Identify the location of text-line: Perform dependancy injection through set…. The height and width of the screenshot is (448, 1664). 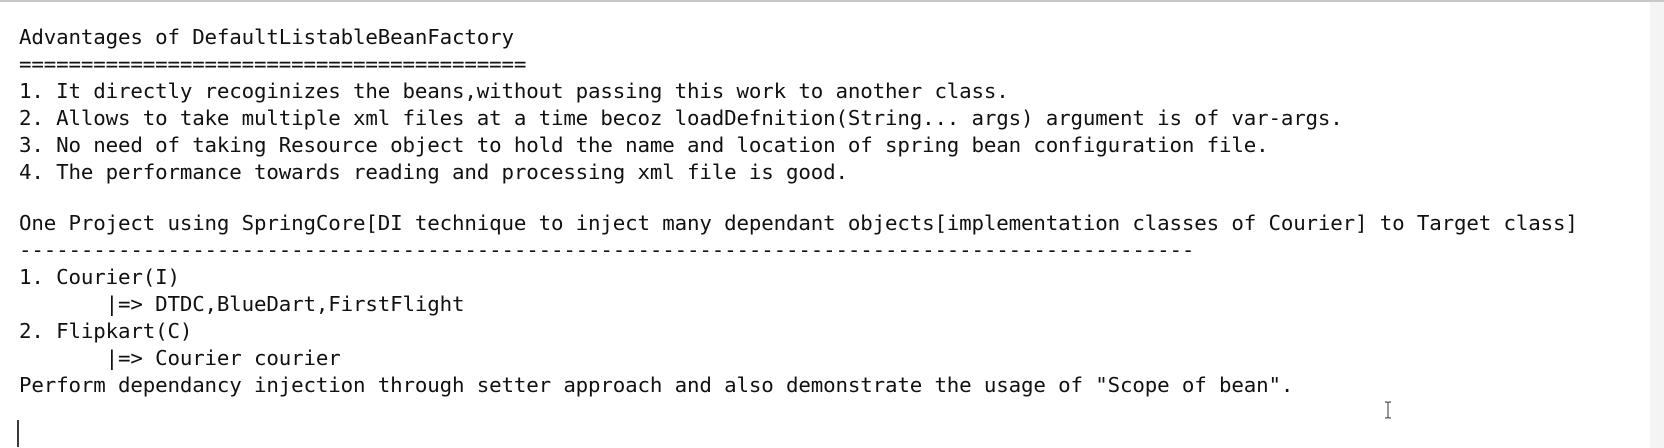
(656, 385).